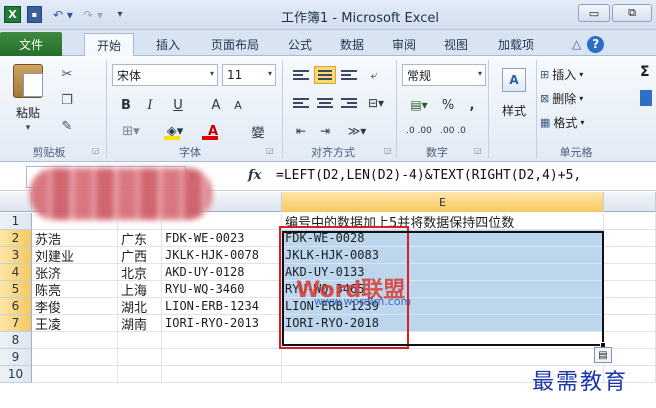 This screenshot has width=656, height=408. I want to click on quick-access-menu-icon: ▾, so click(120, 14).